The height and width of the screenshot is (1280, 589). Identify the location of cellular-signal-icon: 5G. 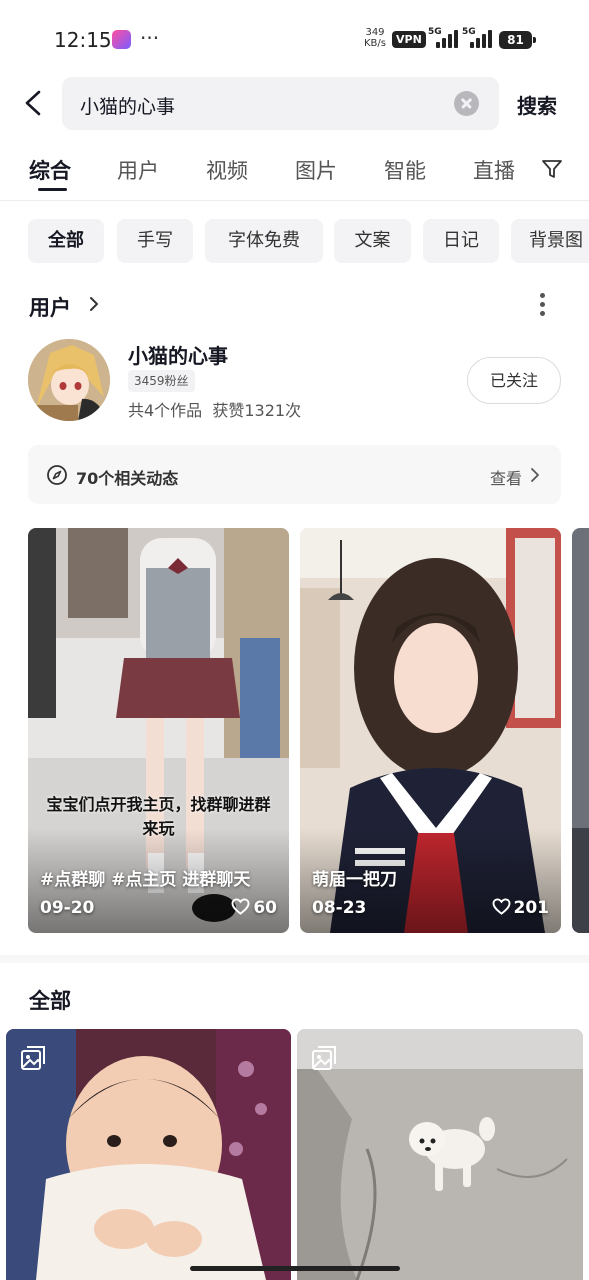
(445, 38).